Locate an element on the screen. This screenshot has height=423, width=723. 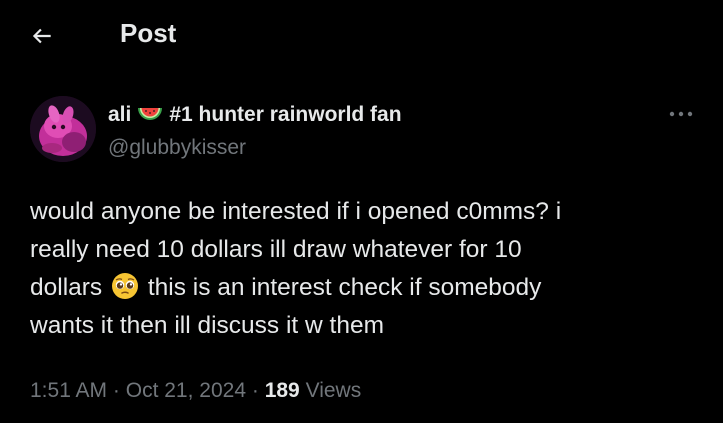
user-handle: @glubbykisser is located at coordinates (177, 148).